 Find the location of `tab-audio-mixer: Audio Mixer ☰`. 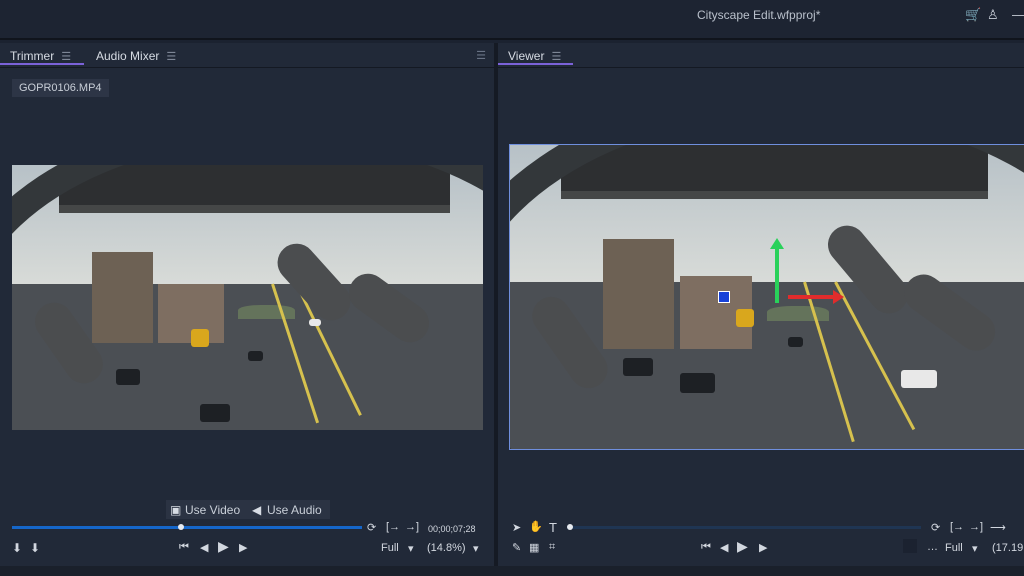

tab-audio-mixer: Audio Mixer ☰ is located at coordinates (136, 56).